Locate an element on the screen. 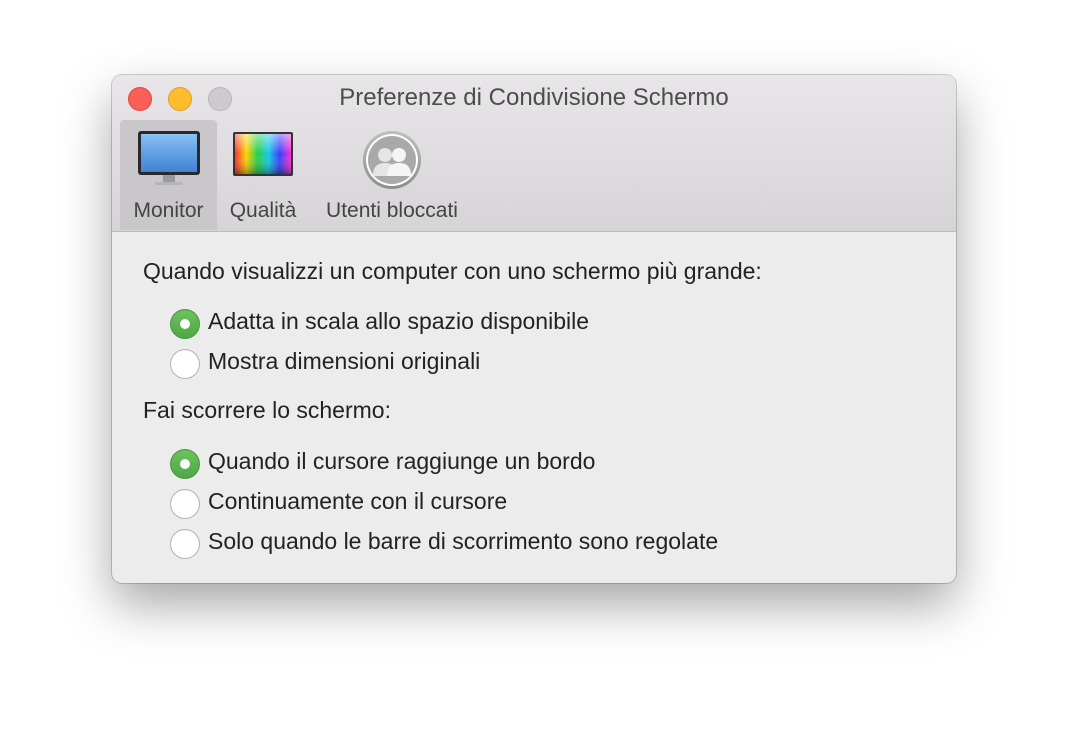  radio-label: Adatta in scala allo spazio disponibile is located at coordinates (399, 321).